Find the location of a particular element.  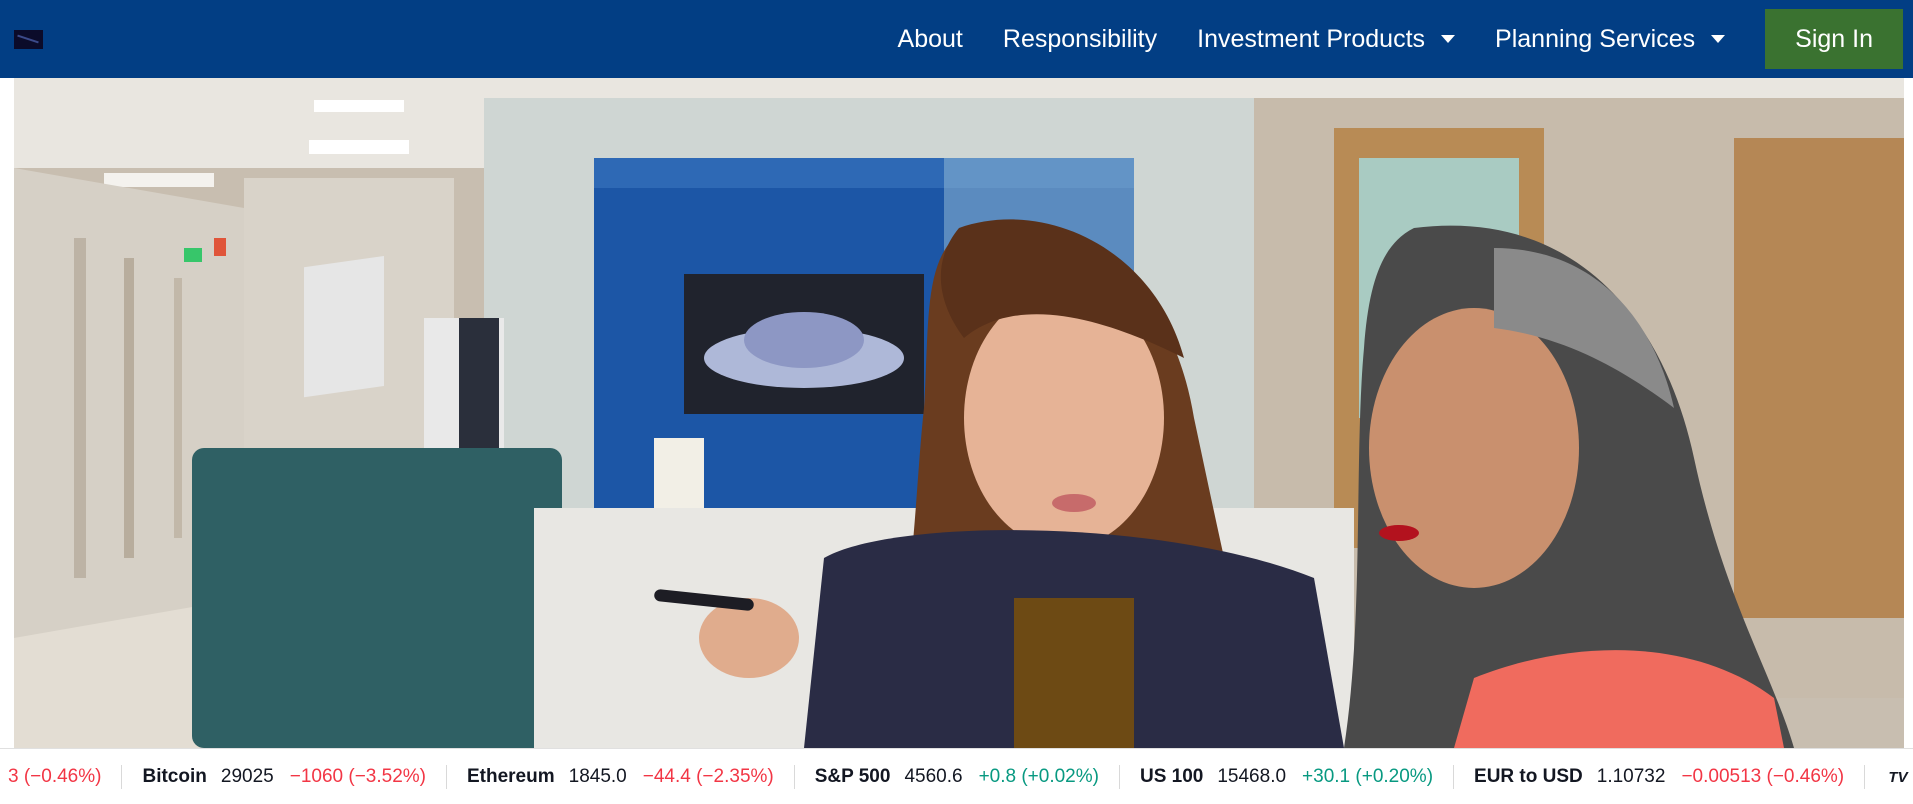

ticker-item-sp500: S&P 500 4560.6 +0.8 (+0.02%) is located at coordinates (957, 776).